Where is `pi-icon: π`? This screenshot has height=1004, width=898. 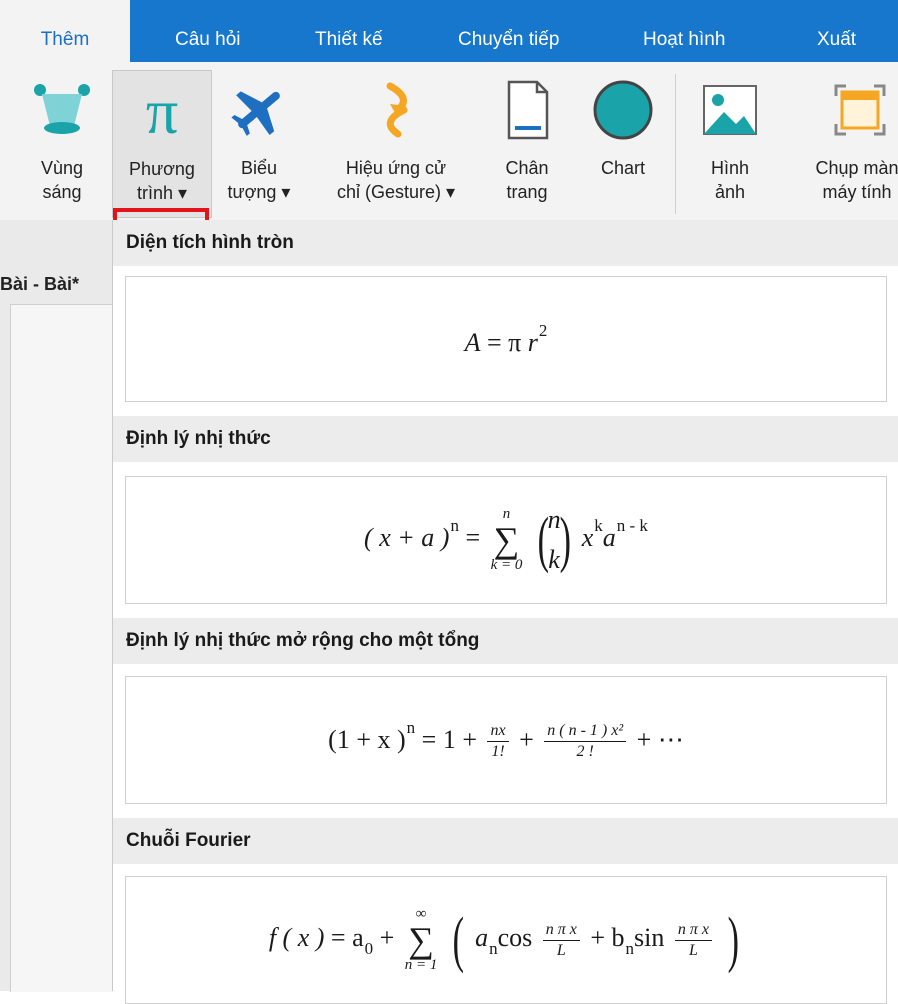 pi-icon: π is located at coordinates (162, 111).